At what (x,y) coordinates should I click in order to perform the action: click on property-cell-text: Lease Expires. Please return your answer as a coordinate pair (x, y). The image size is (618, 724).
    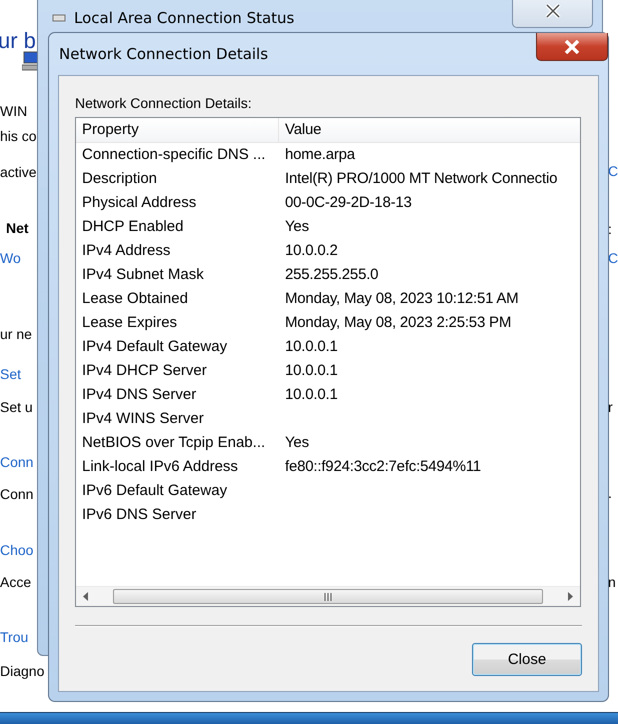
    Looking at the image, I should click on (129, 323).